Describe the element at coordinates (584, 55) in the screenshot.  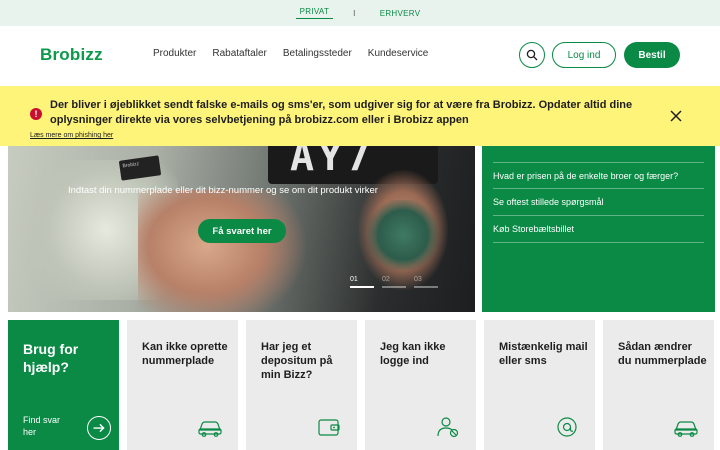
I see `login-button: Log ind` at that location.